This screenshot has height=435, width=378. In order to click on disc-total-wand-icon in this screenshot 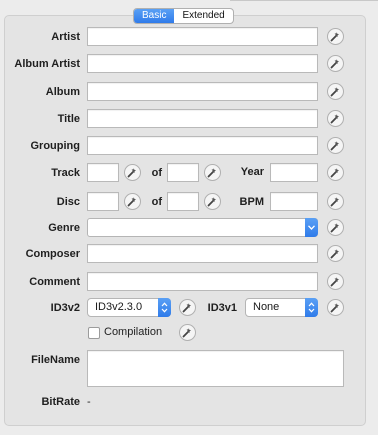, I will do `click(212, 201)`.